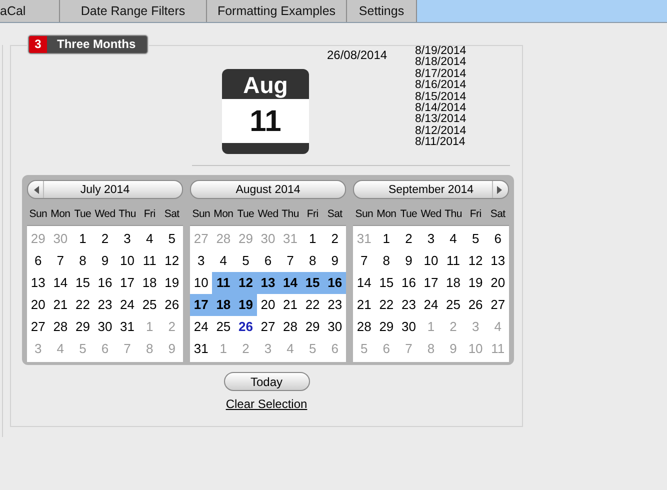  What do you see at coordinates (277, 11) in the screenshot?
I see `tab: Formatting Examples` at bounding box center [277, 11].